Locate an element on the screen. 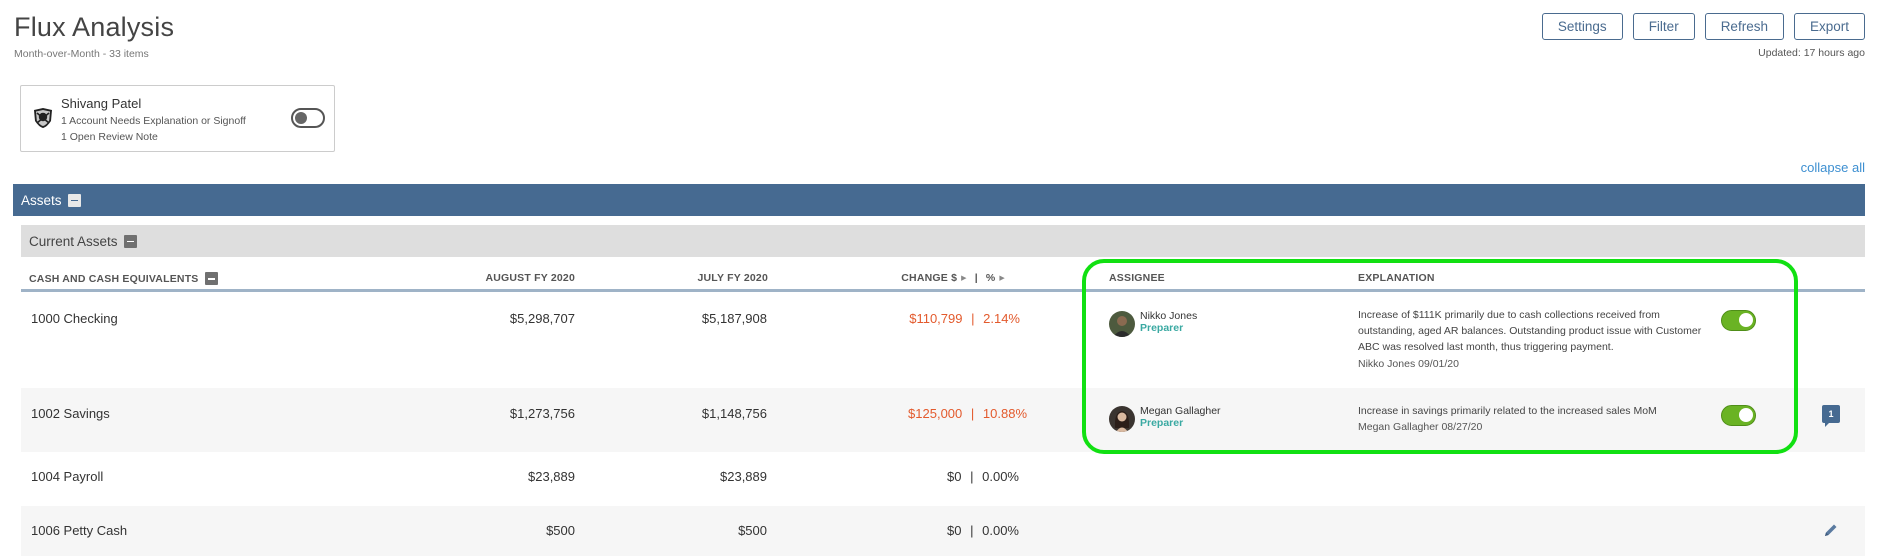  july-value: $500 is located at coordinates (752, 530).